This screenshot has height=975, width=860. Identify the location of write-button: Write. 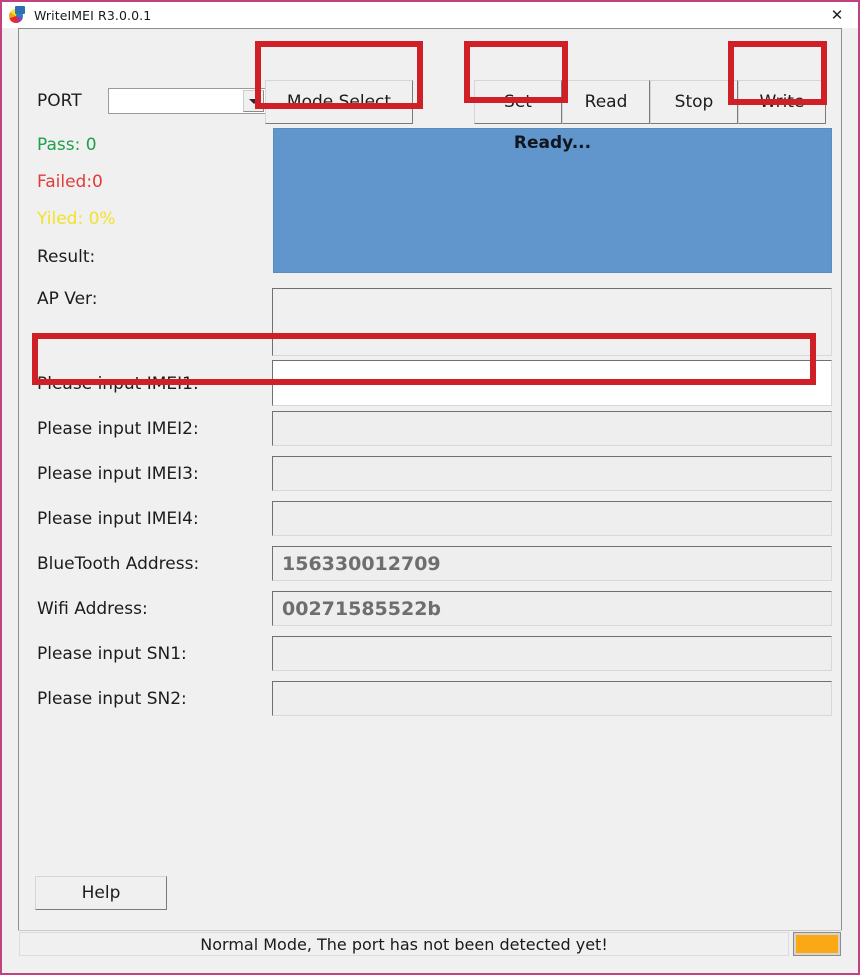
(782, 102).